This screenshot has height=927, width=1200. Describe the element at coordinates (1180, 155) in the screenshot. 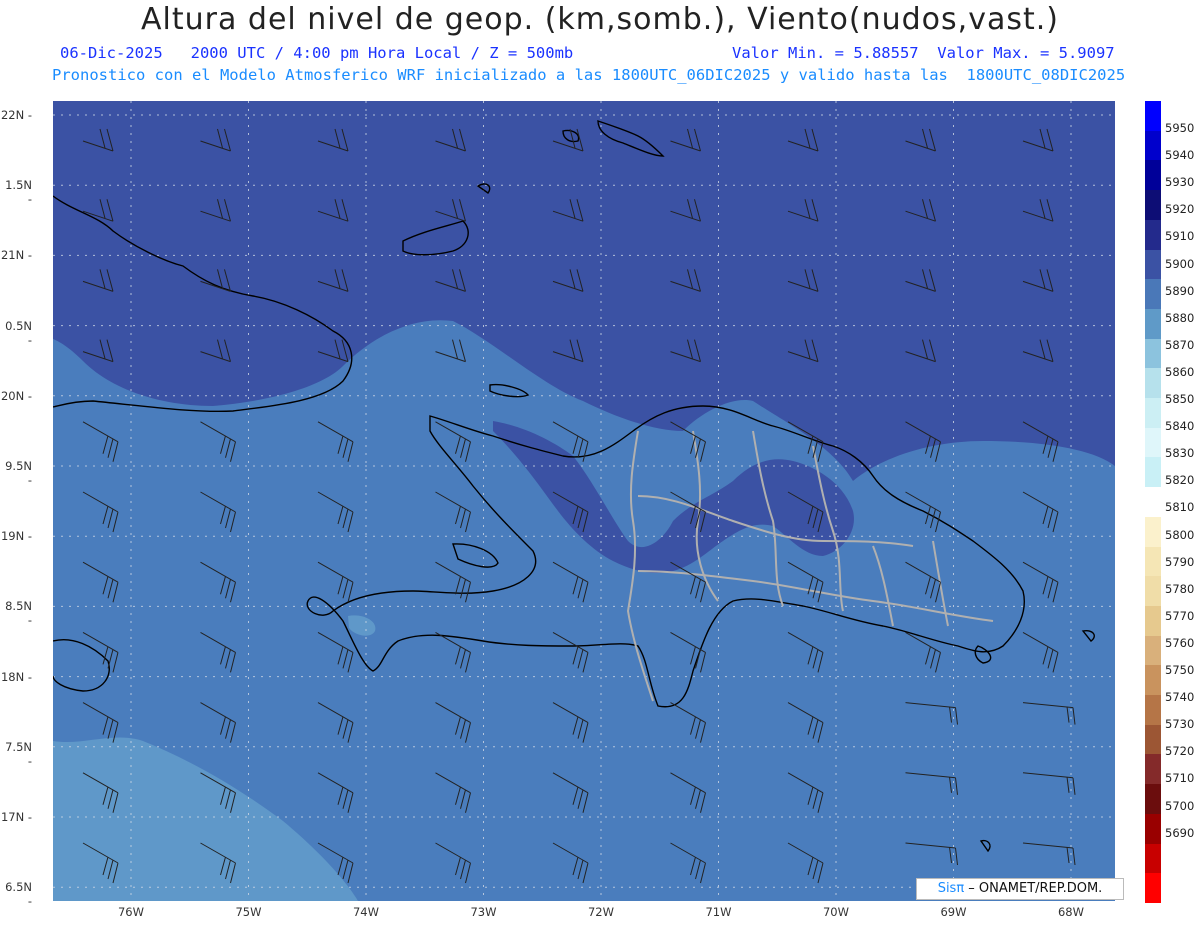

I see `legend-value: 5940` at that location.